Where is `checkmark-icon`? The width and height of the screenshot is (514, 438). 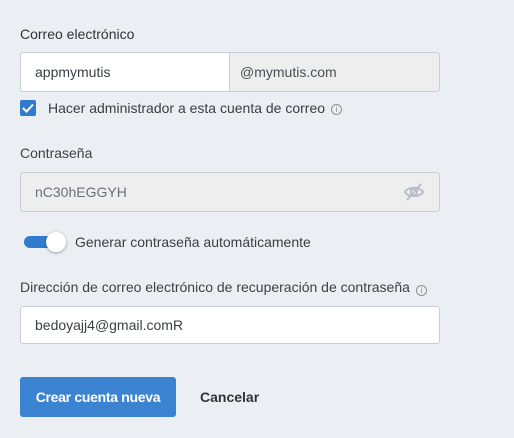
checkmark-icon is located at coordinates (28, 108).